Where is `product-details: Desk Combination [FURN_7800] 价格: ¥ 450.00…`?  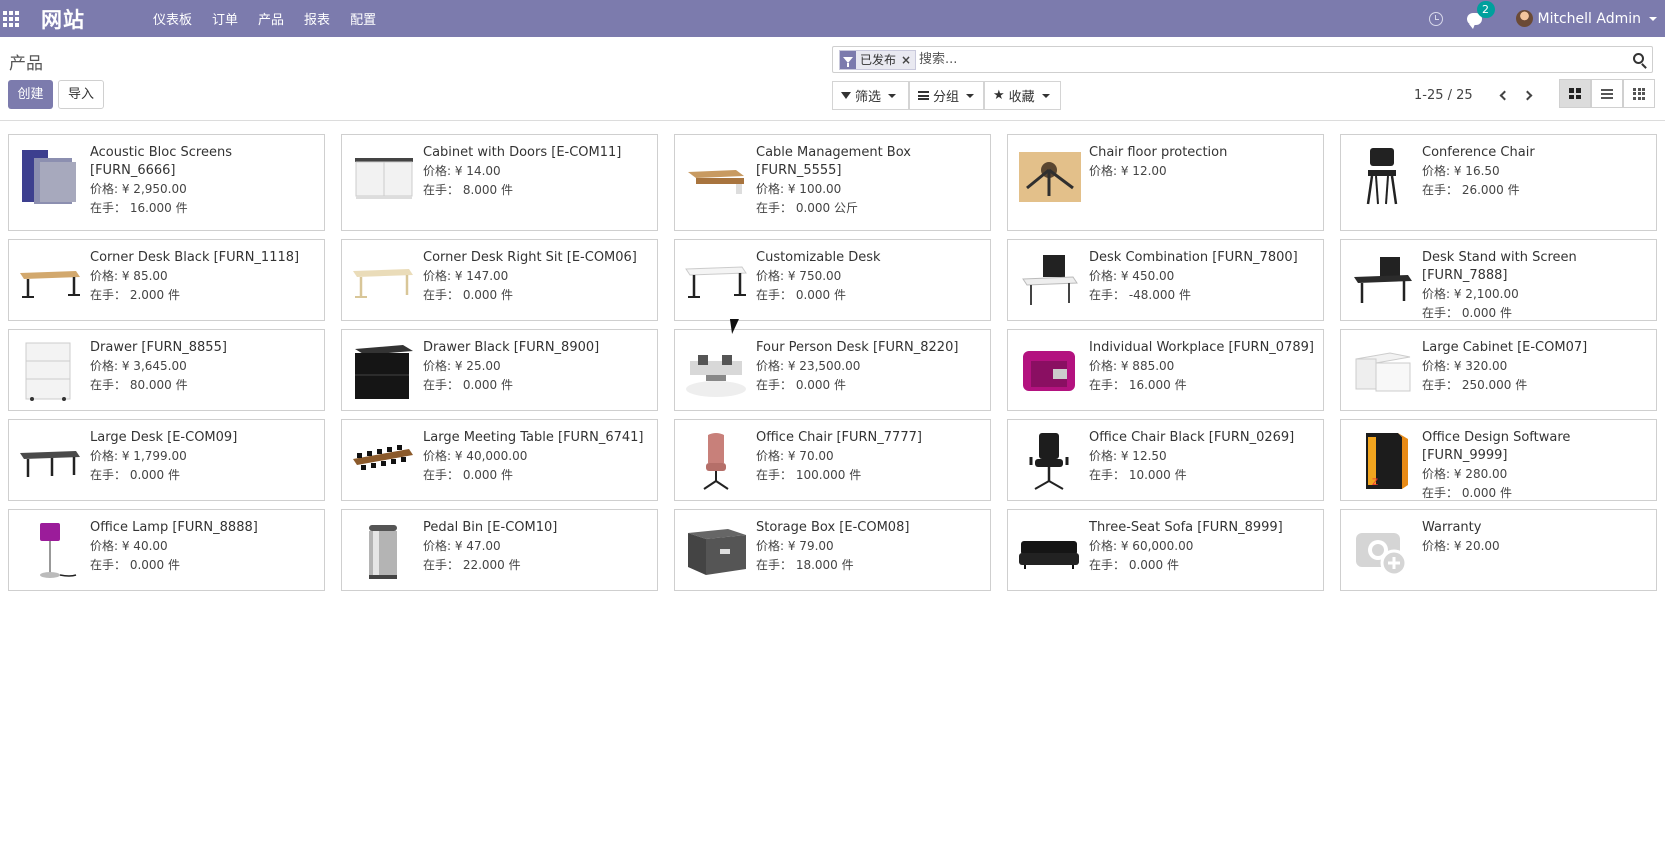 product-details: Desk Combination [FURN_7800] 价格: ¥ 450.00… is located at coordinates (1203, 277).